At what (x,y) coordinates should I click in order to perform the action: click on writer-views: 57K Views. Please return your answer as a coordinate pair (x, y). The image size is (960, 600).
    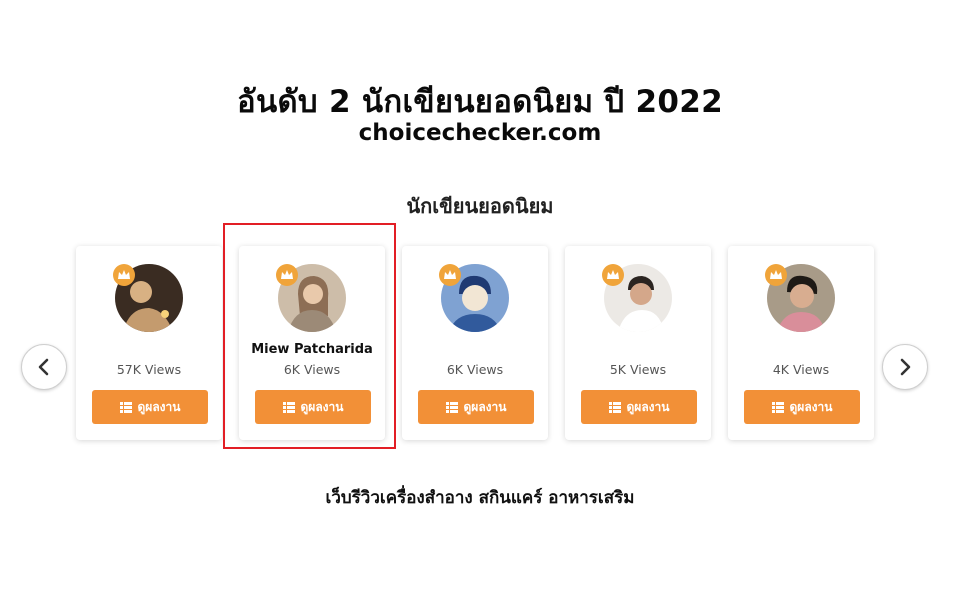
    Looking at the image, I should click on (149, 369).